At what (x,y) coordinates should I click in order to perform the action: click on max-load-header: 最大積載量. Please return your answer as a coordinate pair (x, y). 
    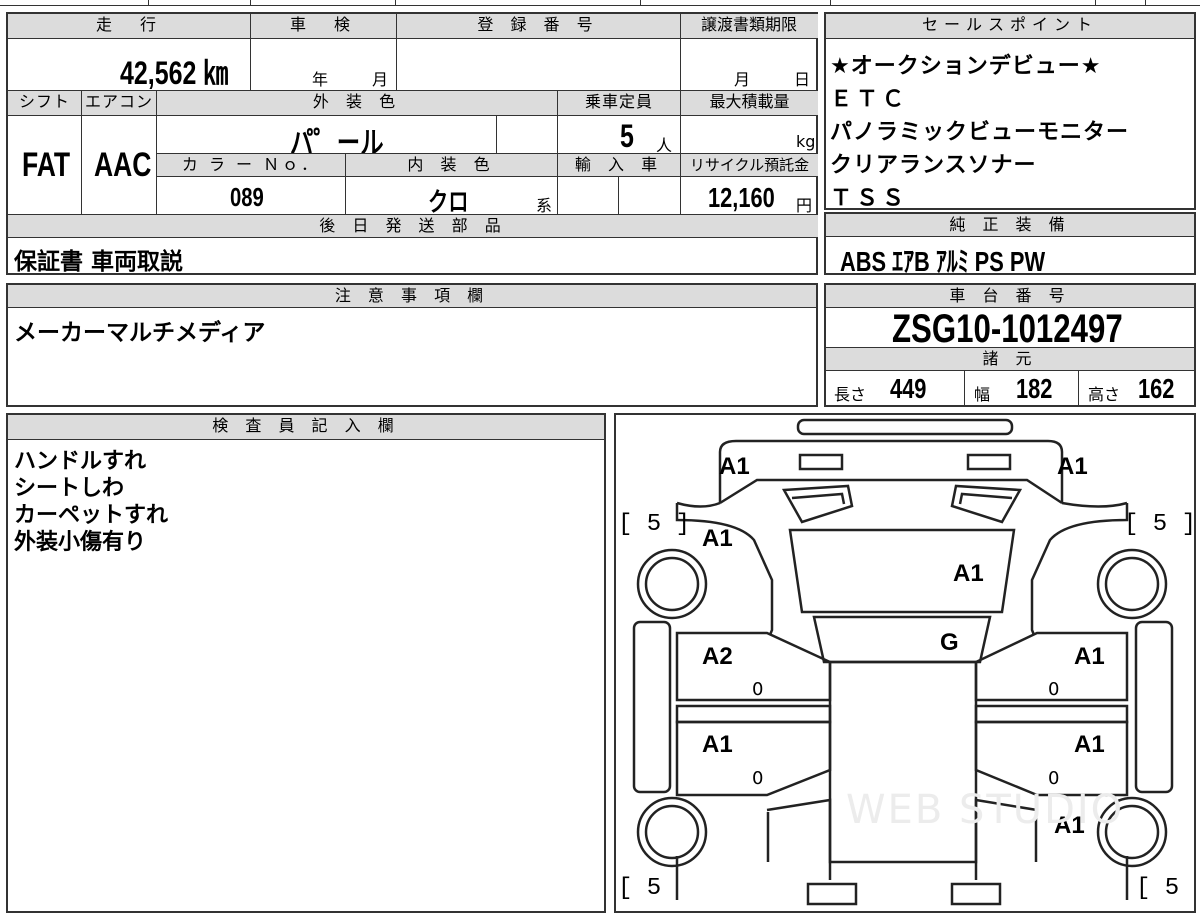
    Looking at the image, I should click on (749, 103).